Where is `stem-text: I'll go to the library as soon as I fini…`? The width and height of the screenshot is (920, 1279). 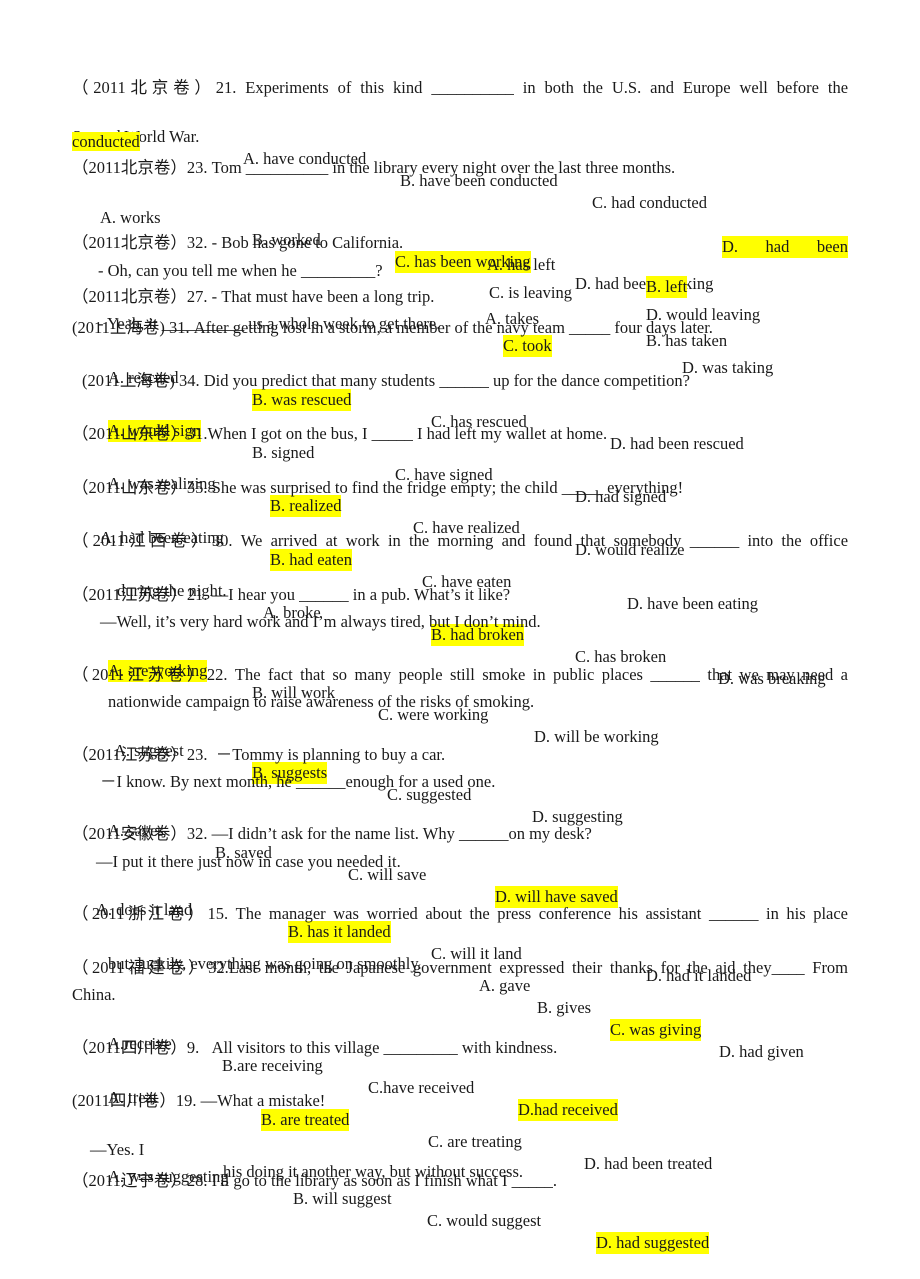 stem-text: I'll go to the library as soon as I fini… is located at coordinates (359, 1180).